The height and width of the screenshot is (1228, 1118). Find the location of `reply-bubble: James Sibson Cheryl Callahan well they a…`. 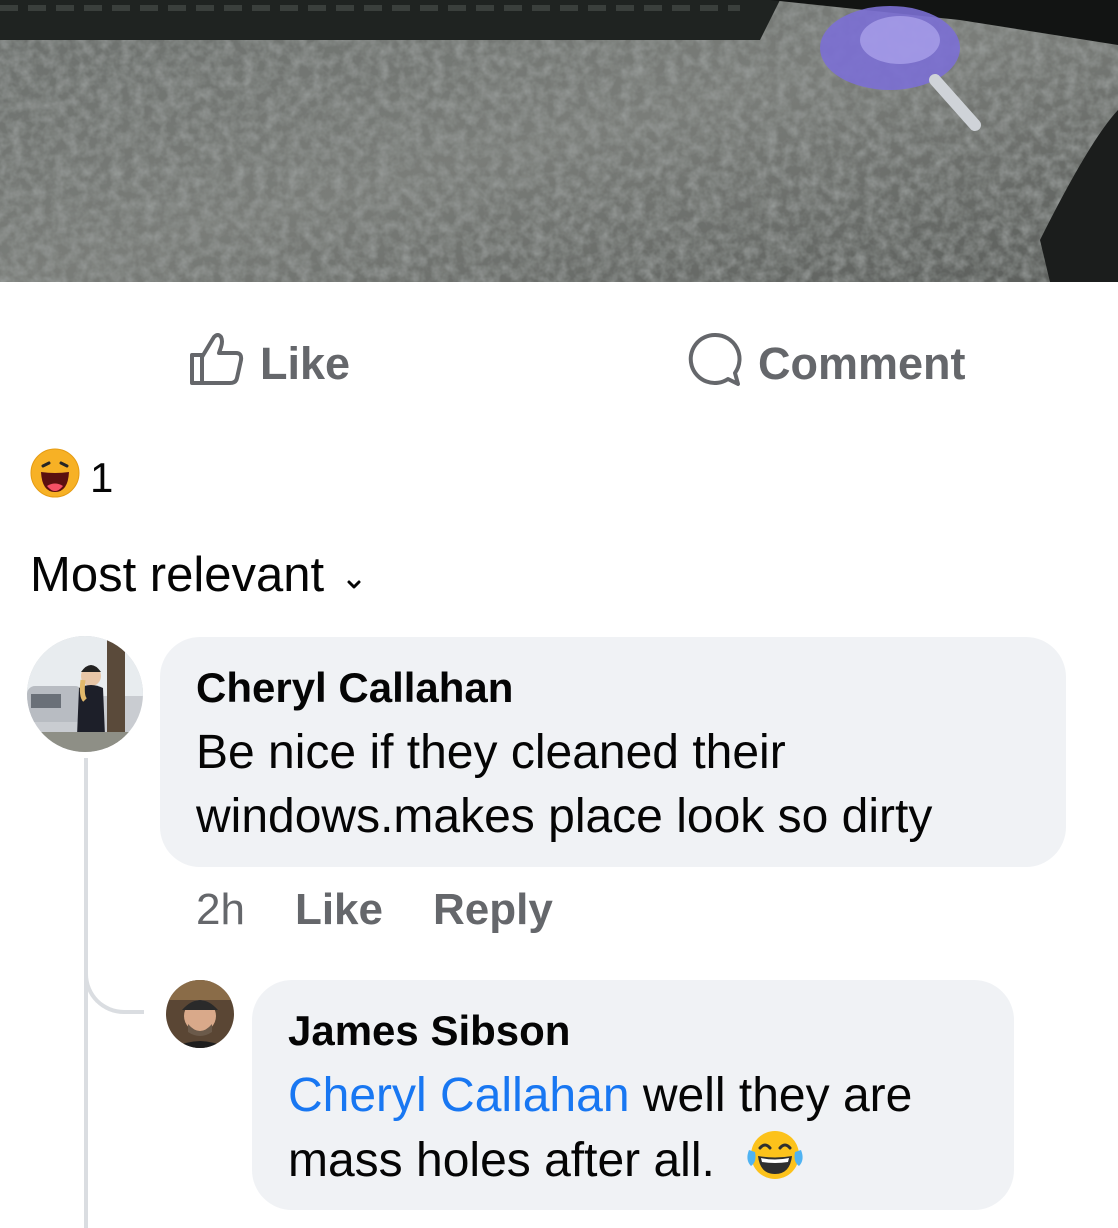

reply-bubble: James Sibson Cheryl Callahan well they a… is located at coordinates (633, 1095).